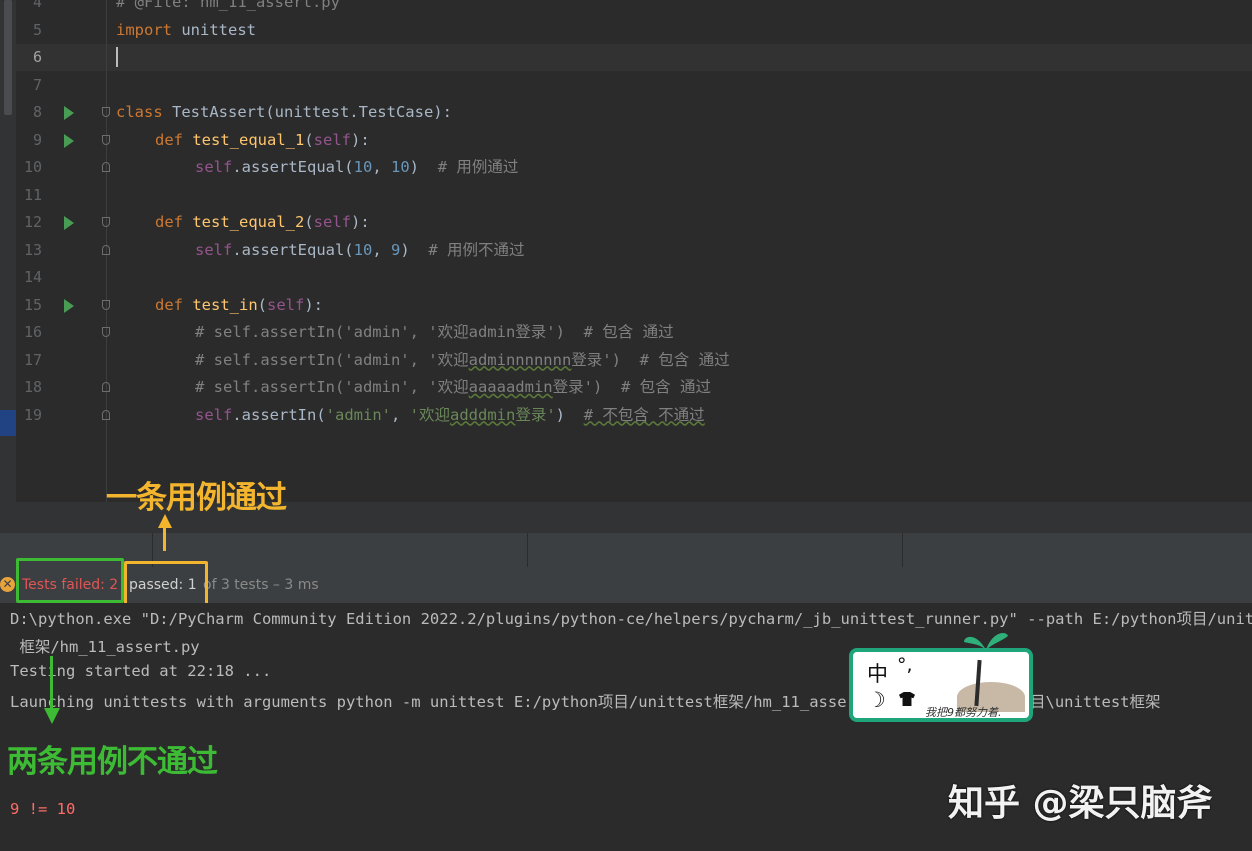 The image size is (1252, 851). Describe the element at coordinates (626, 8) in the screenshot. I see `code-line-4: 4 # @File: hm_11_assert.py` at that location.